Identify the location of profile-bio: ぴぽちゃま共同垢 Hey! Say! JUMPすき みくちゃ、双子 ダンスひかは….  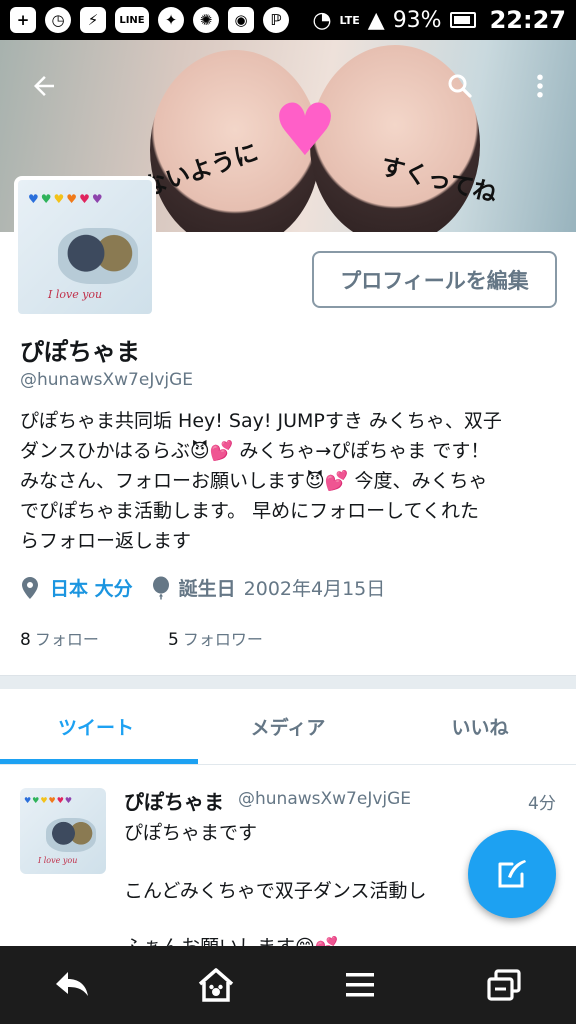
(290, 481).